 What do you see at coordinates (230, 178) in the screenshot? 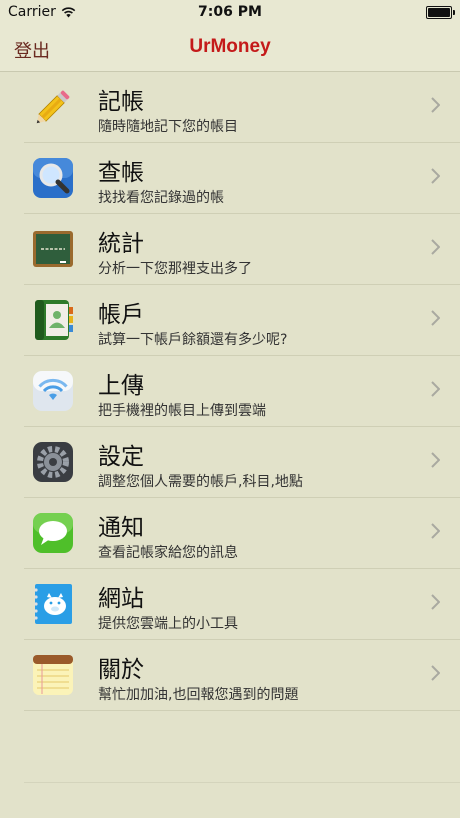
I see `menu-item-query: 查帳 找找看您記錄過的帳` at bounding box center [230, 178].